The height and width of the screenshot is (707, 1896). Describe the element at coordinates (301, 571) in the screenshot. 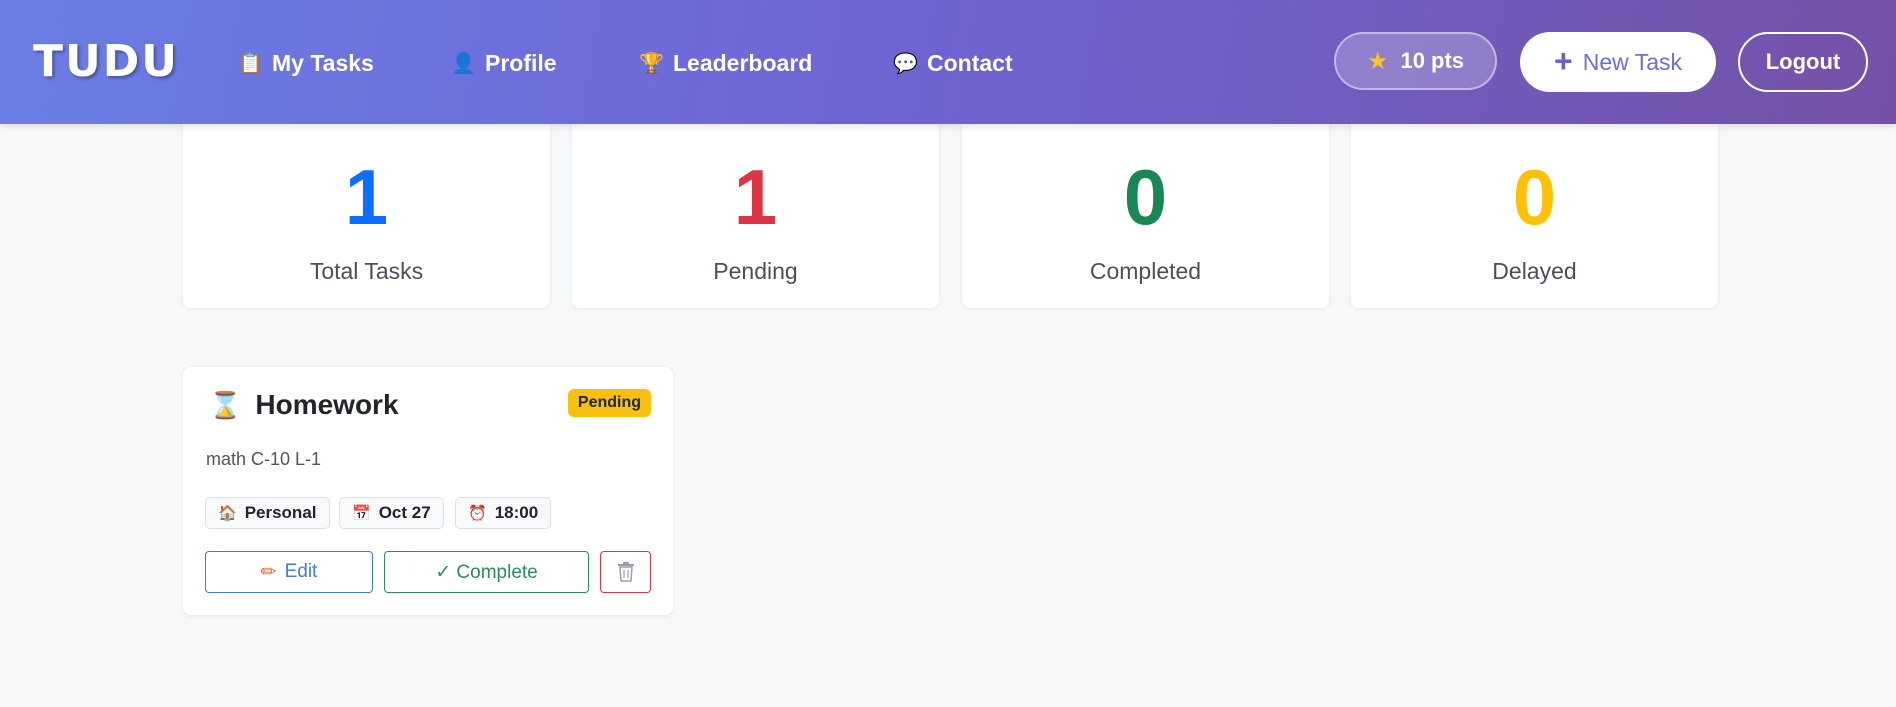

I see `edit-label: Edit` at that location.